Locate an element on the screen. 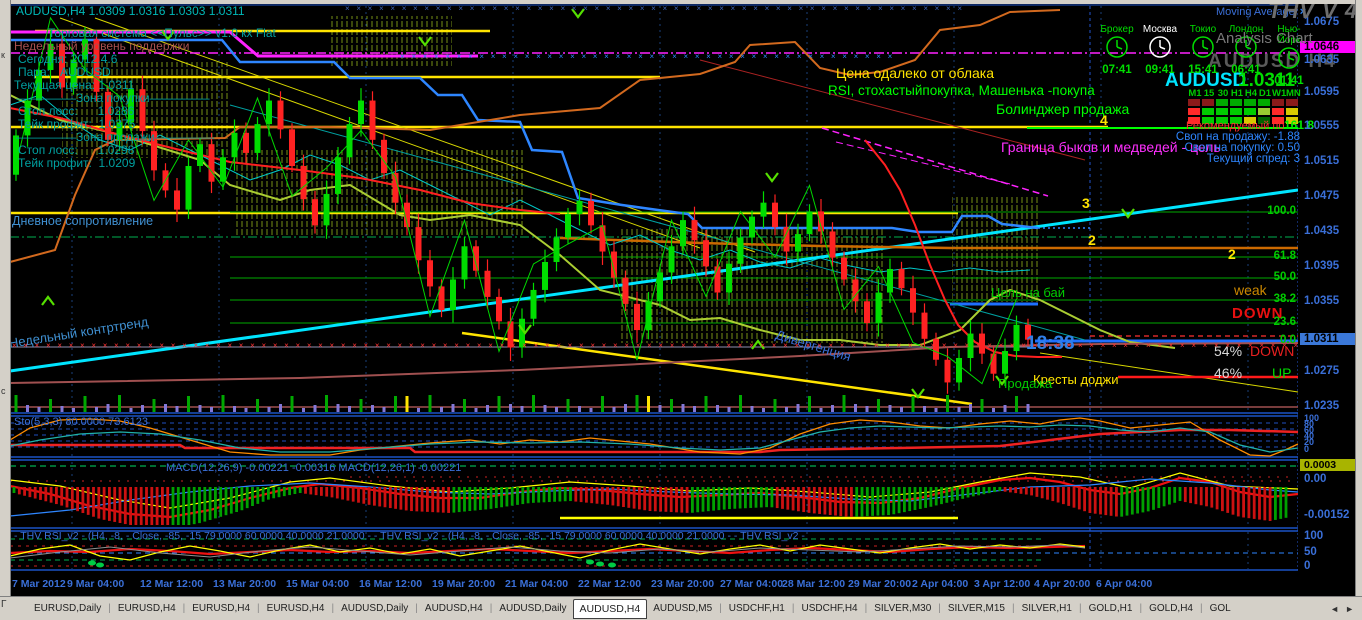 This screenshot has height=620, width=1362. annotation-bollinger: Болинджер продажа is located at coordinates (1063, 109).